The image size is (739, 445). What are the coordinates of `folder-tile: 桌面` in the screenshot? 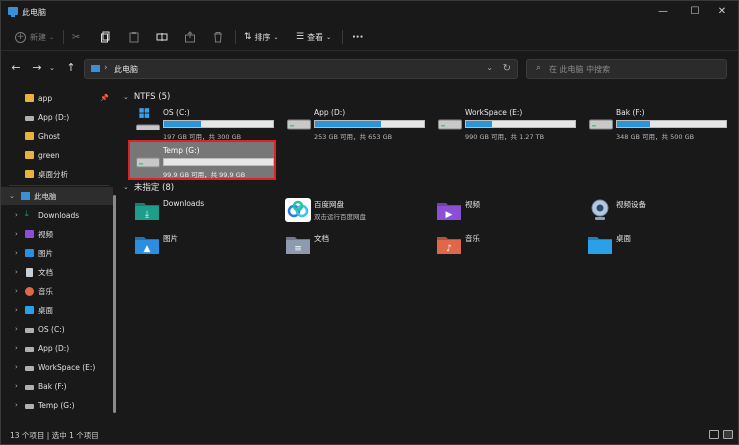 It's located at (659, 245).